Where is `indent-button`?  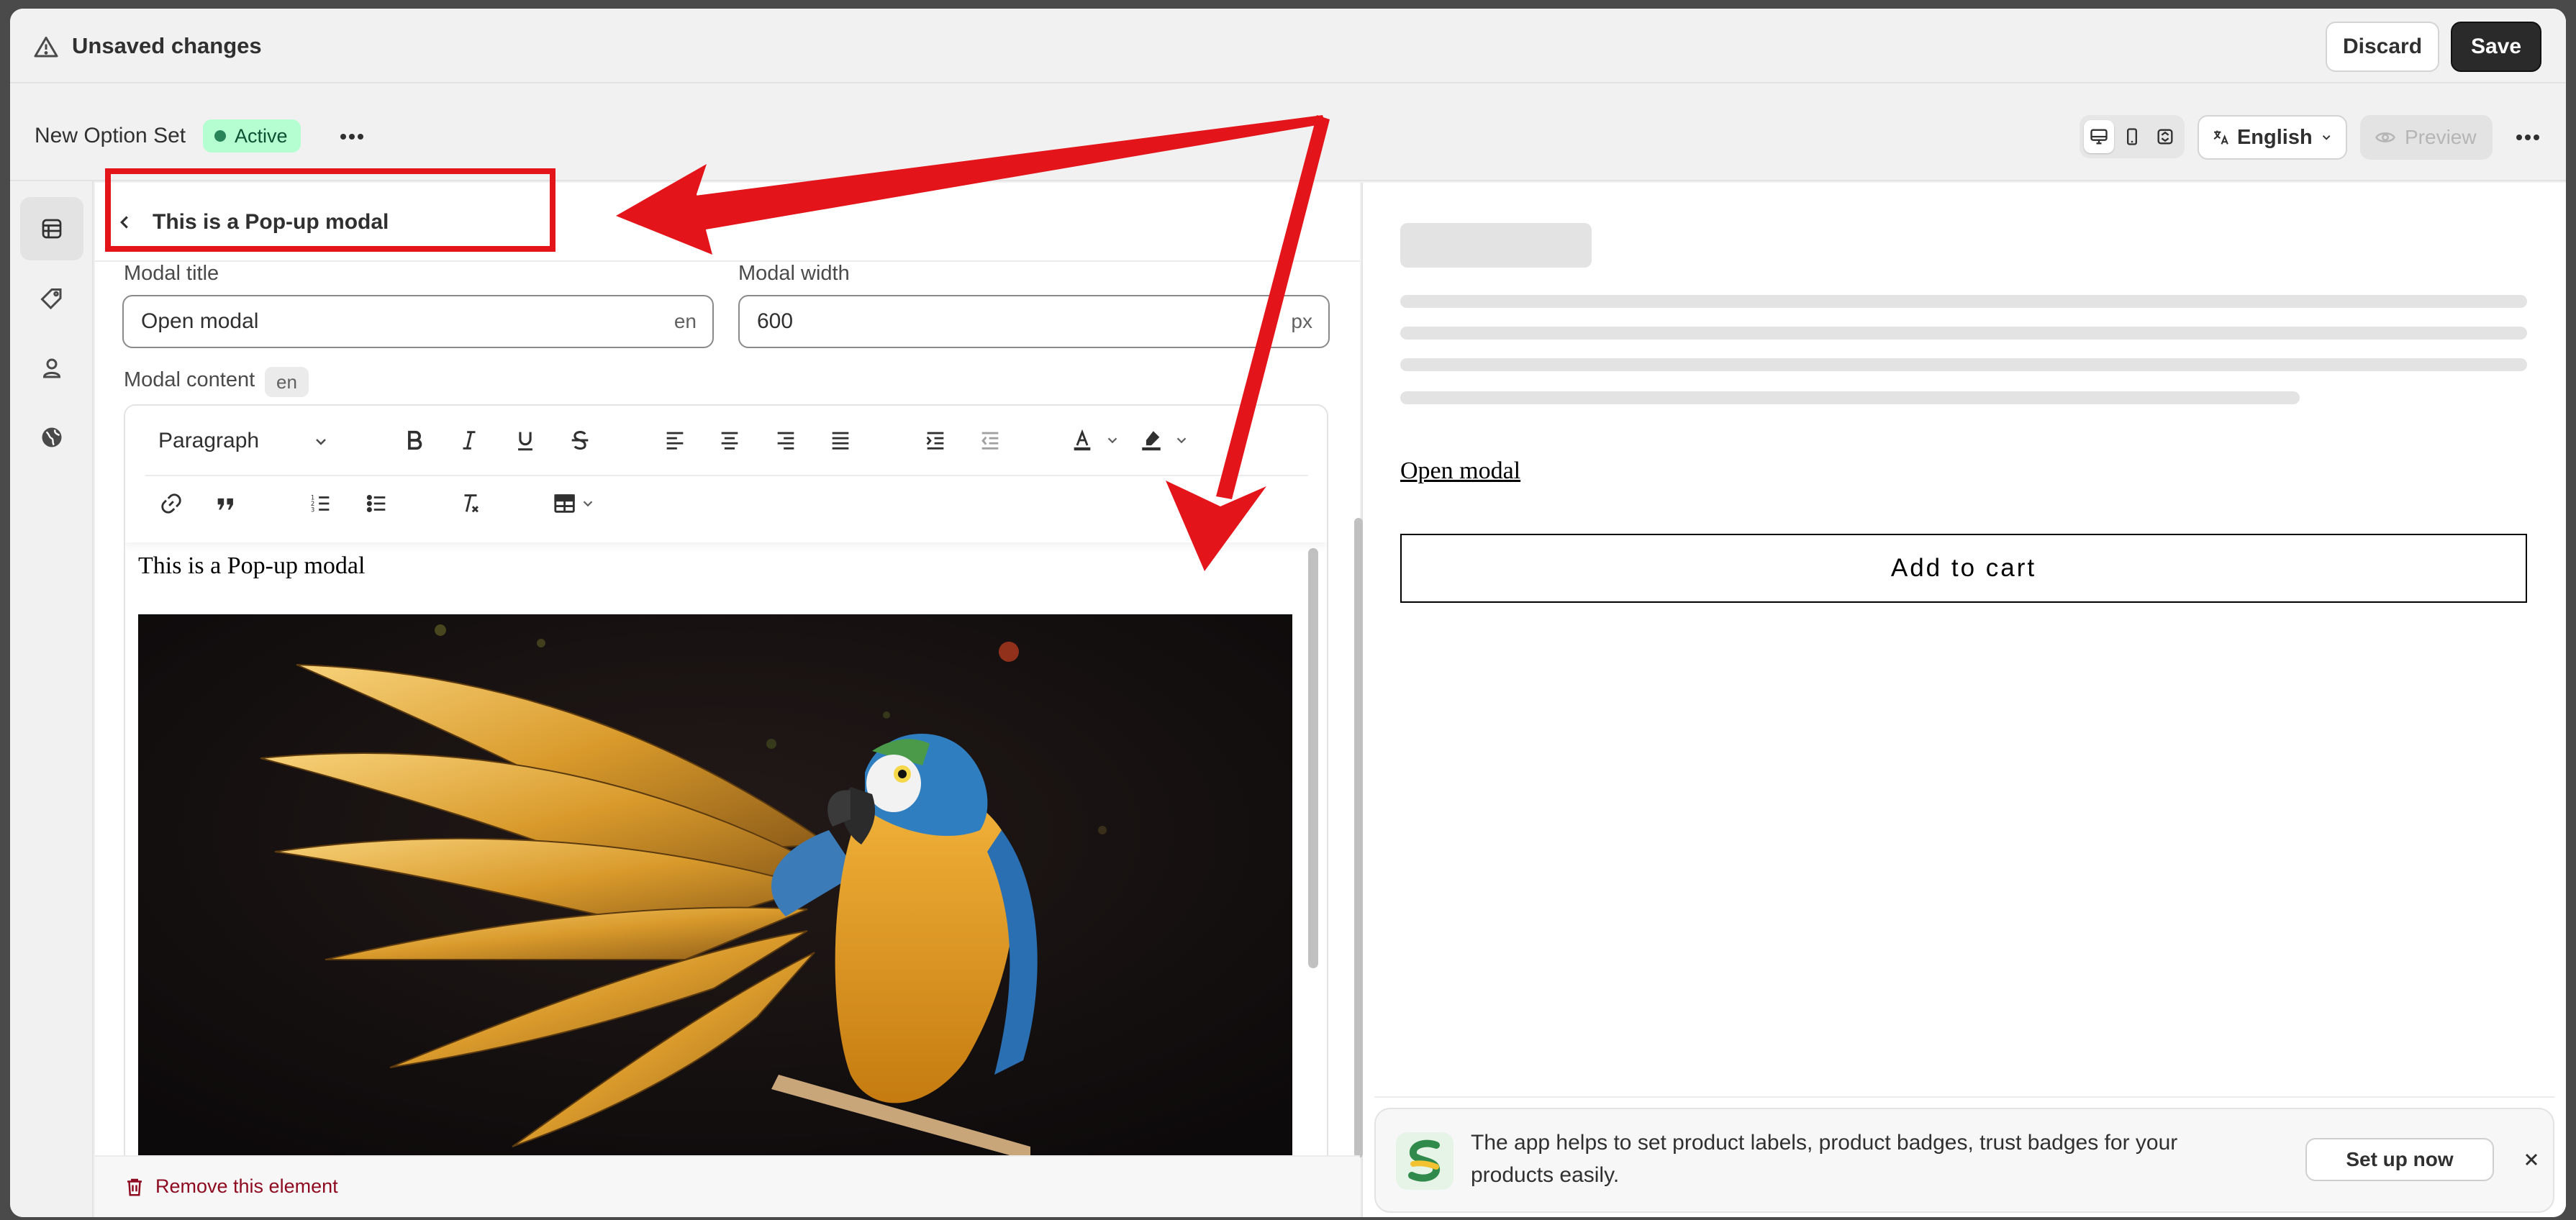
indent-button is located at coordinates (936, 440).